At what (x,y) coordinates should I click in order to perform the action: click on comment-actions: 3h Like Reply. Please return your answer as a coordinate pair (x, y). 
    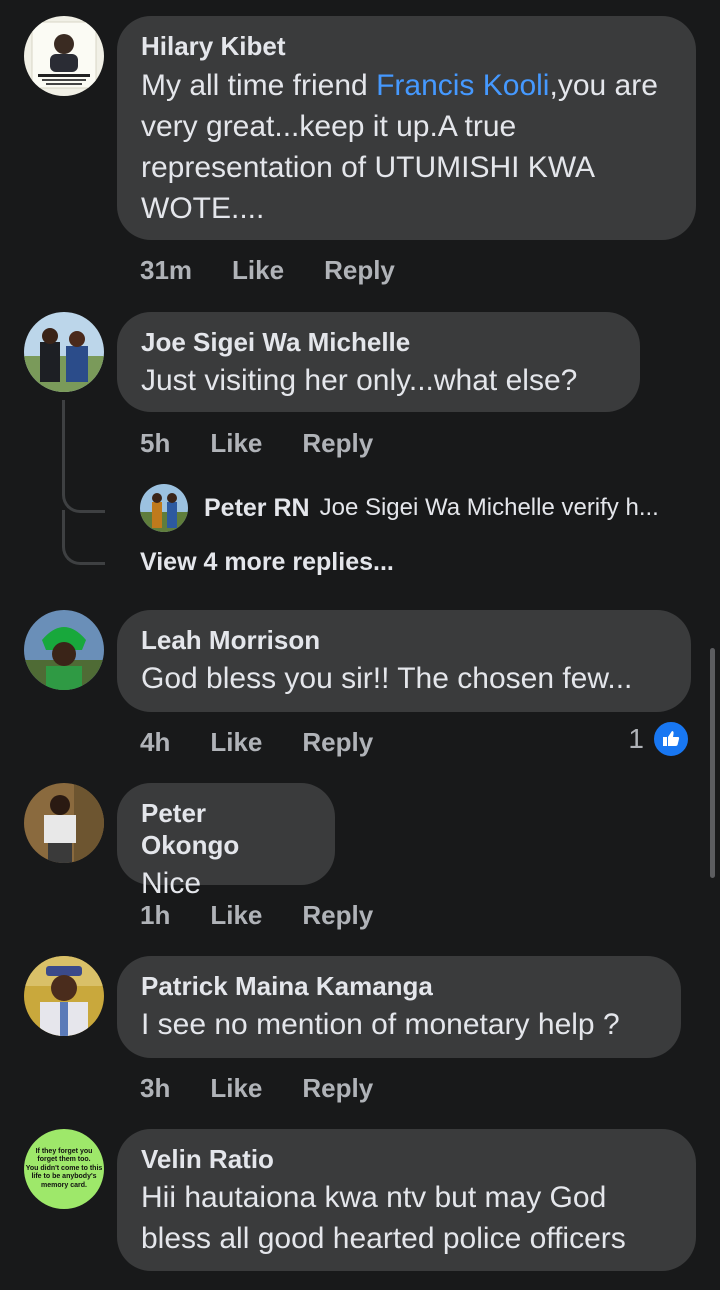
    Looking at the image, I should click on (276, 1088).